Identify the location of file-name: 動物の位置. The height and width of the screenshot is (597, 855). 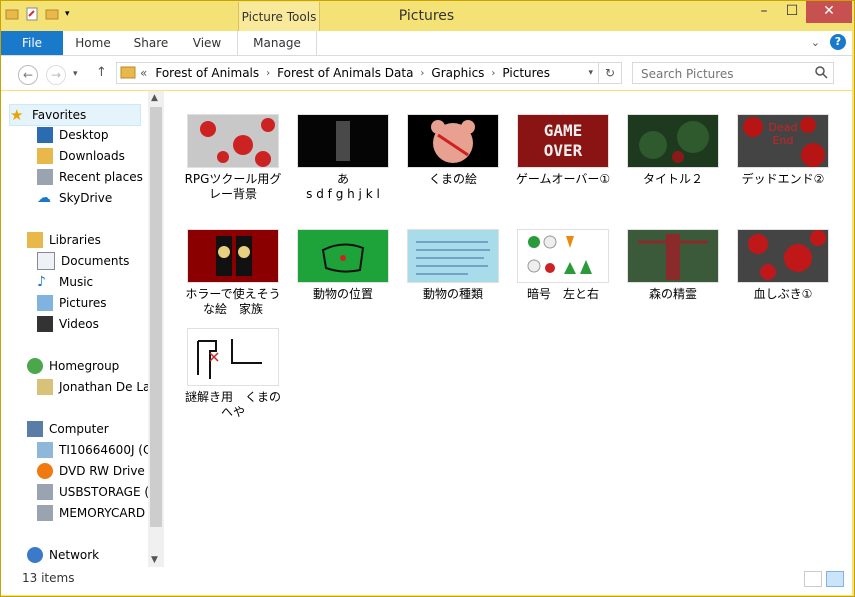
(342, 294).